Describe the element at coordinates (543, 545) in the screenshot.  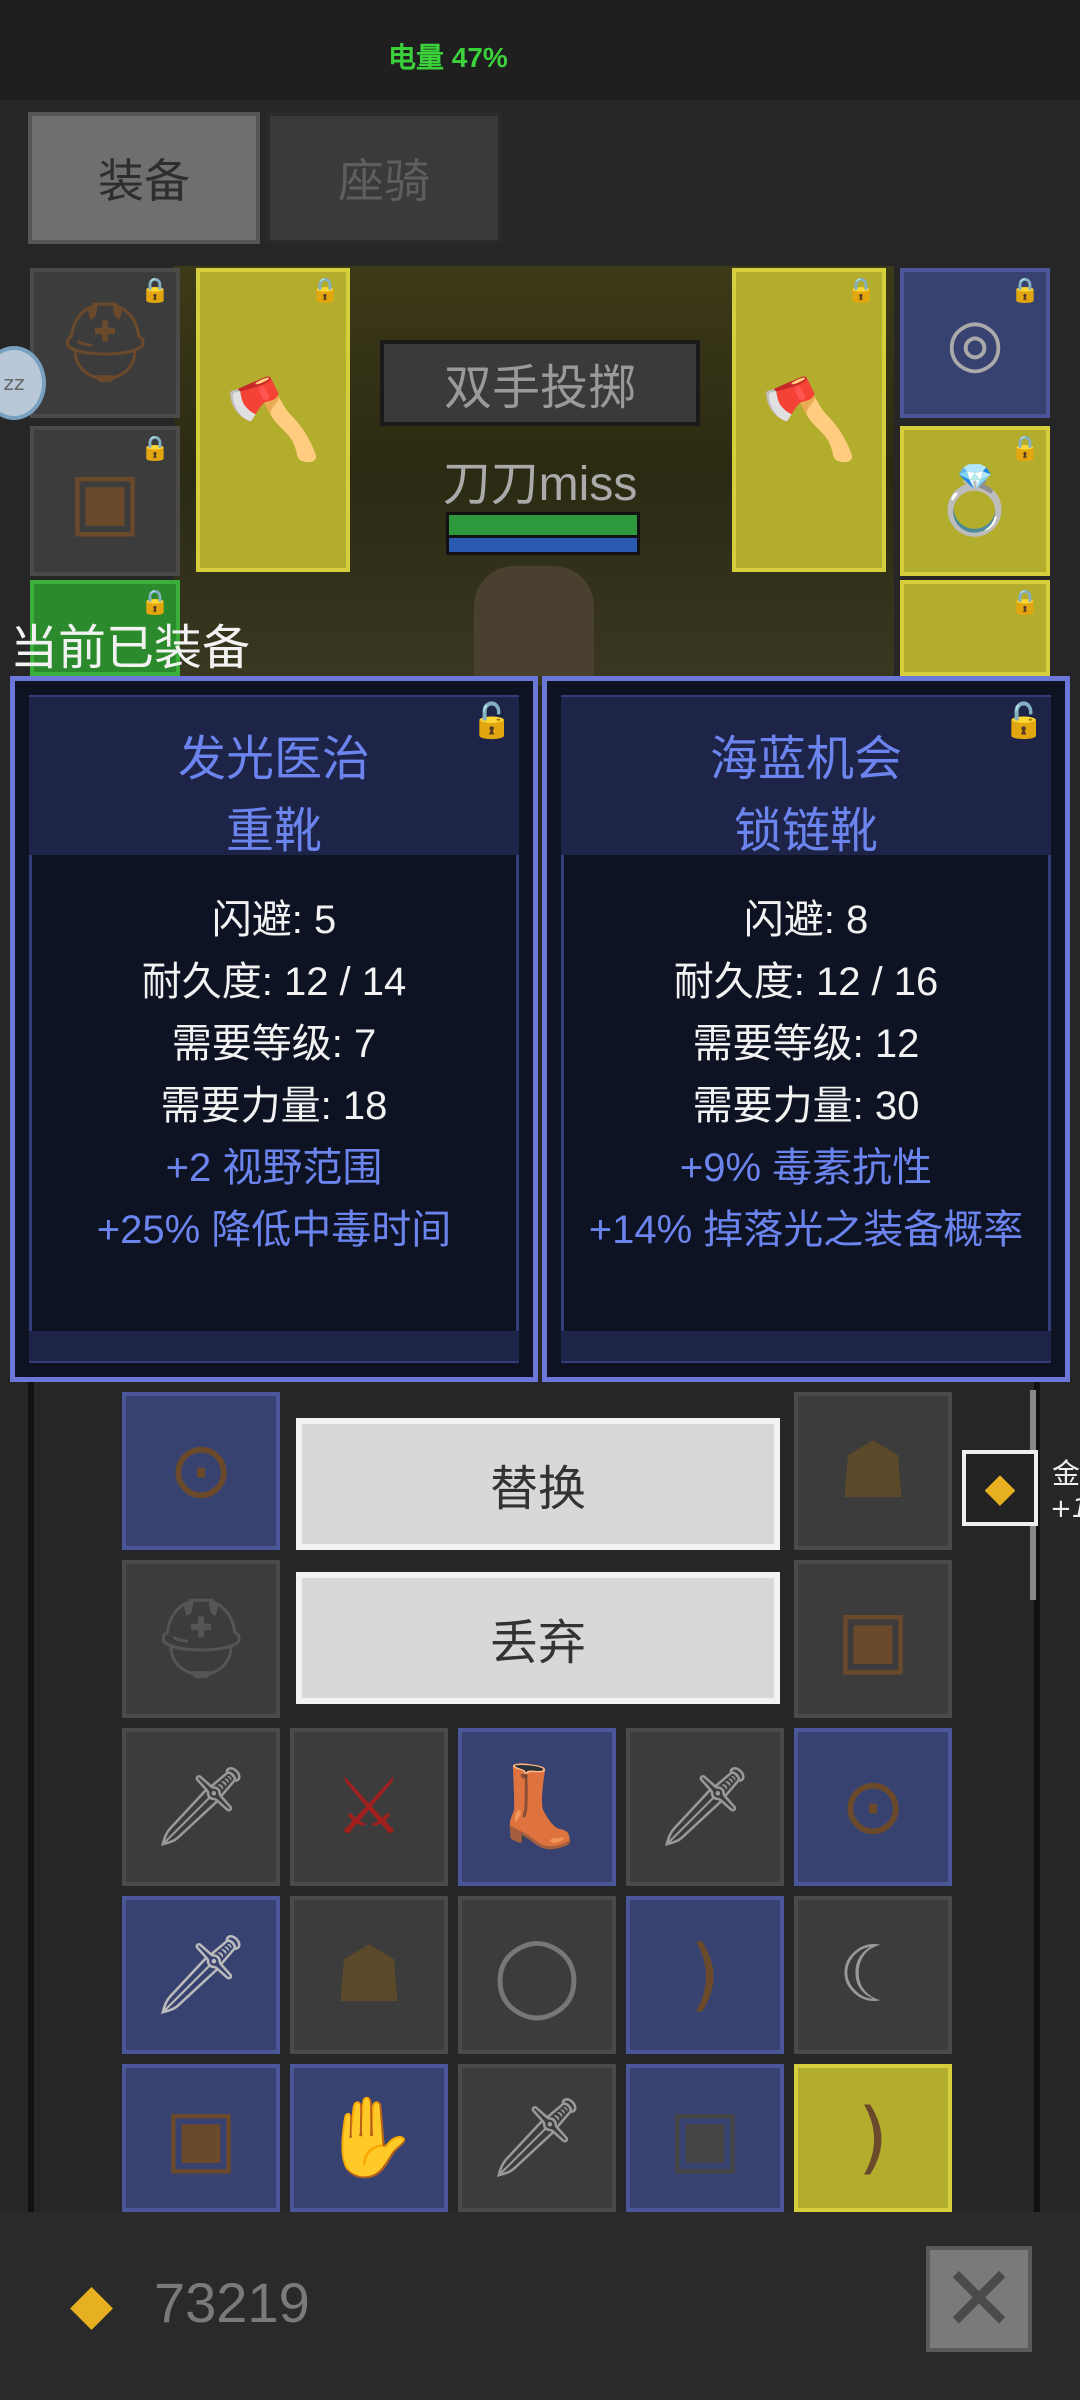
I see `mana-bar` at that location.